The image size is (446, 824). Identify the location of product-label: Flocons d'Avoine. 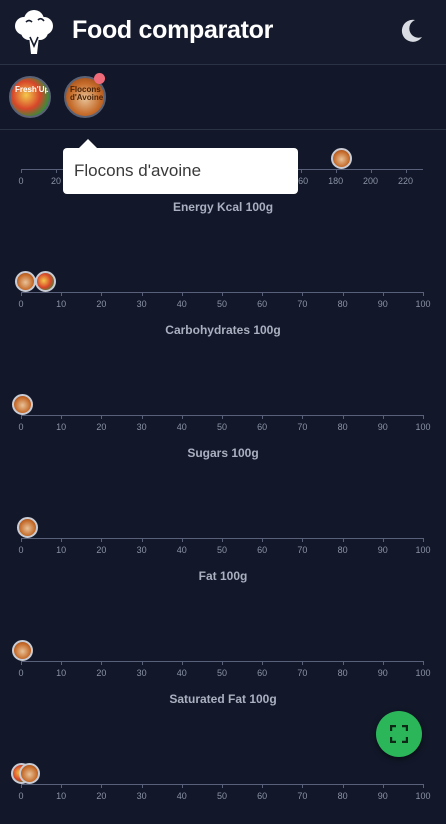
(87, 93).